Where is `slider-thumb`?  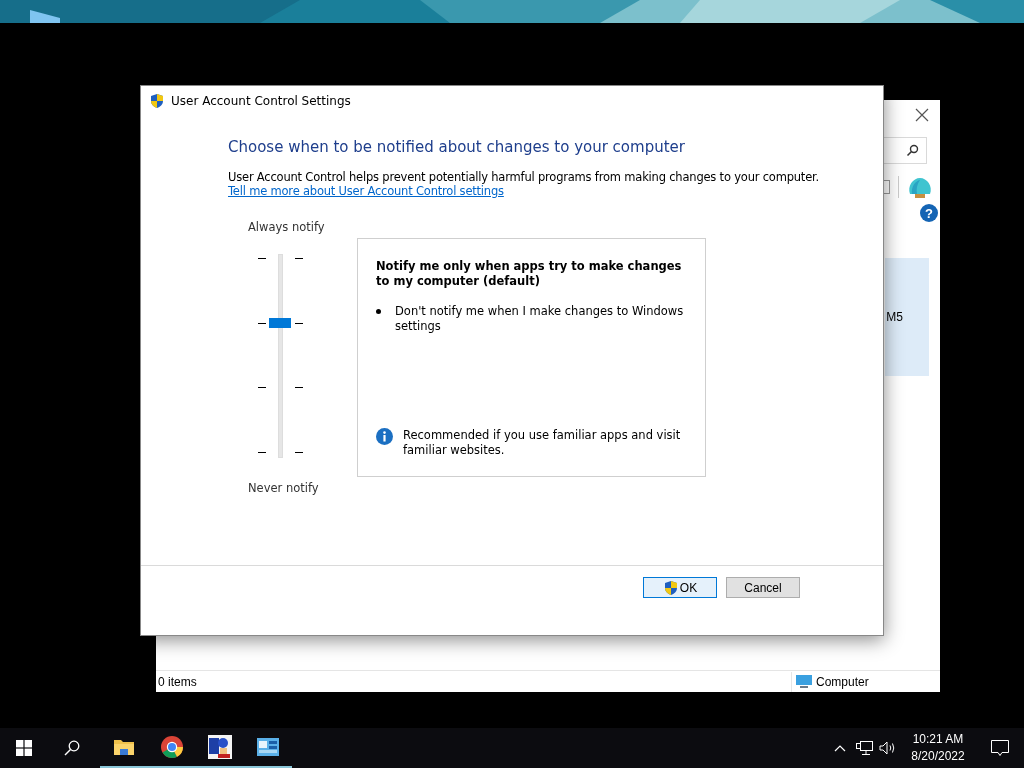
slider-thumb is located at coordinates (280, 322).